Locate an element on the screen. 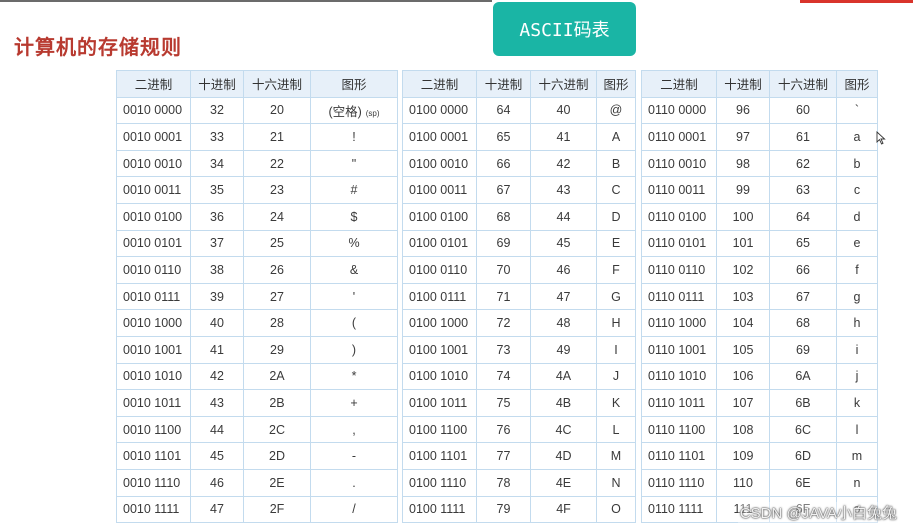 The width and height of the screenshot is (913, 529). hex-cell: 22 is located at coordinates (277, 163).